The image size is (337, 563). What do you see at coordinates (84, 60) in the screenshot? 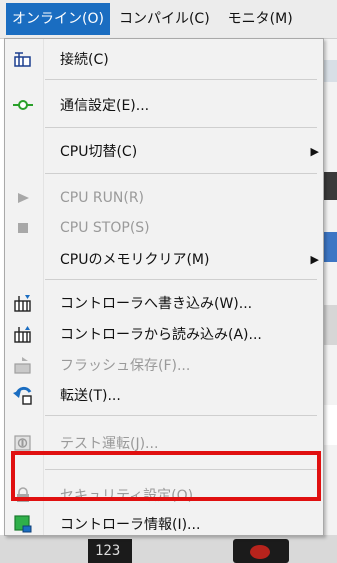
I see `menu-item-label: 接続(C)` at bounding box center [84, 60].